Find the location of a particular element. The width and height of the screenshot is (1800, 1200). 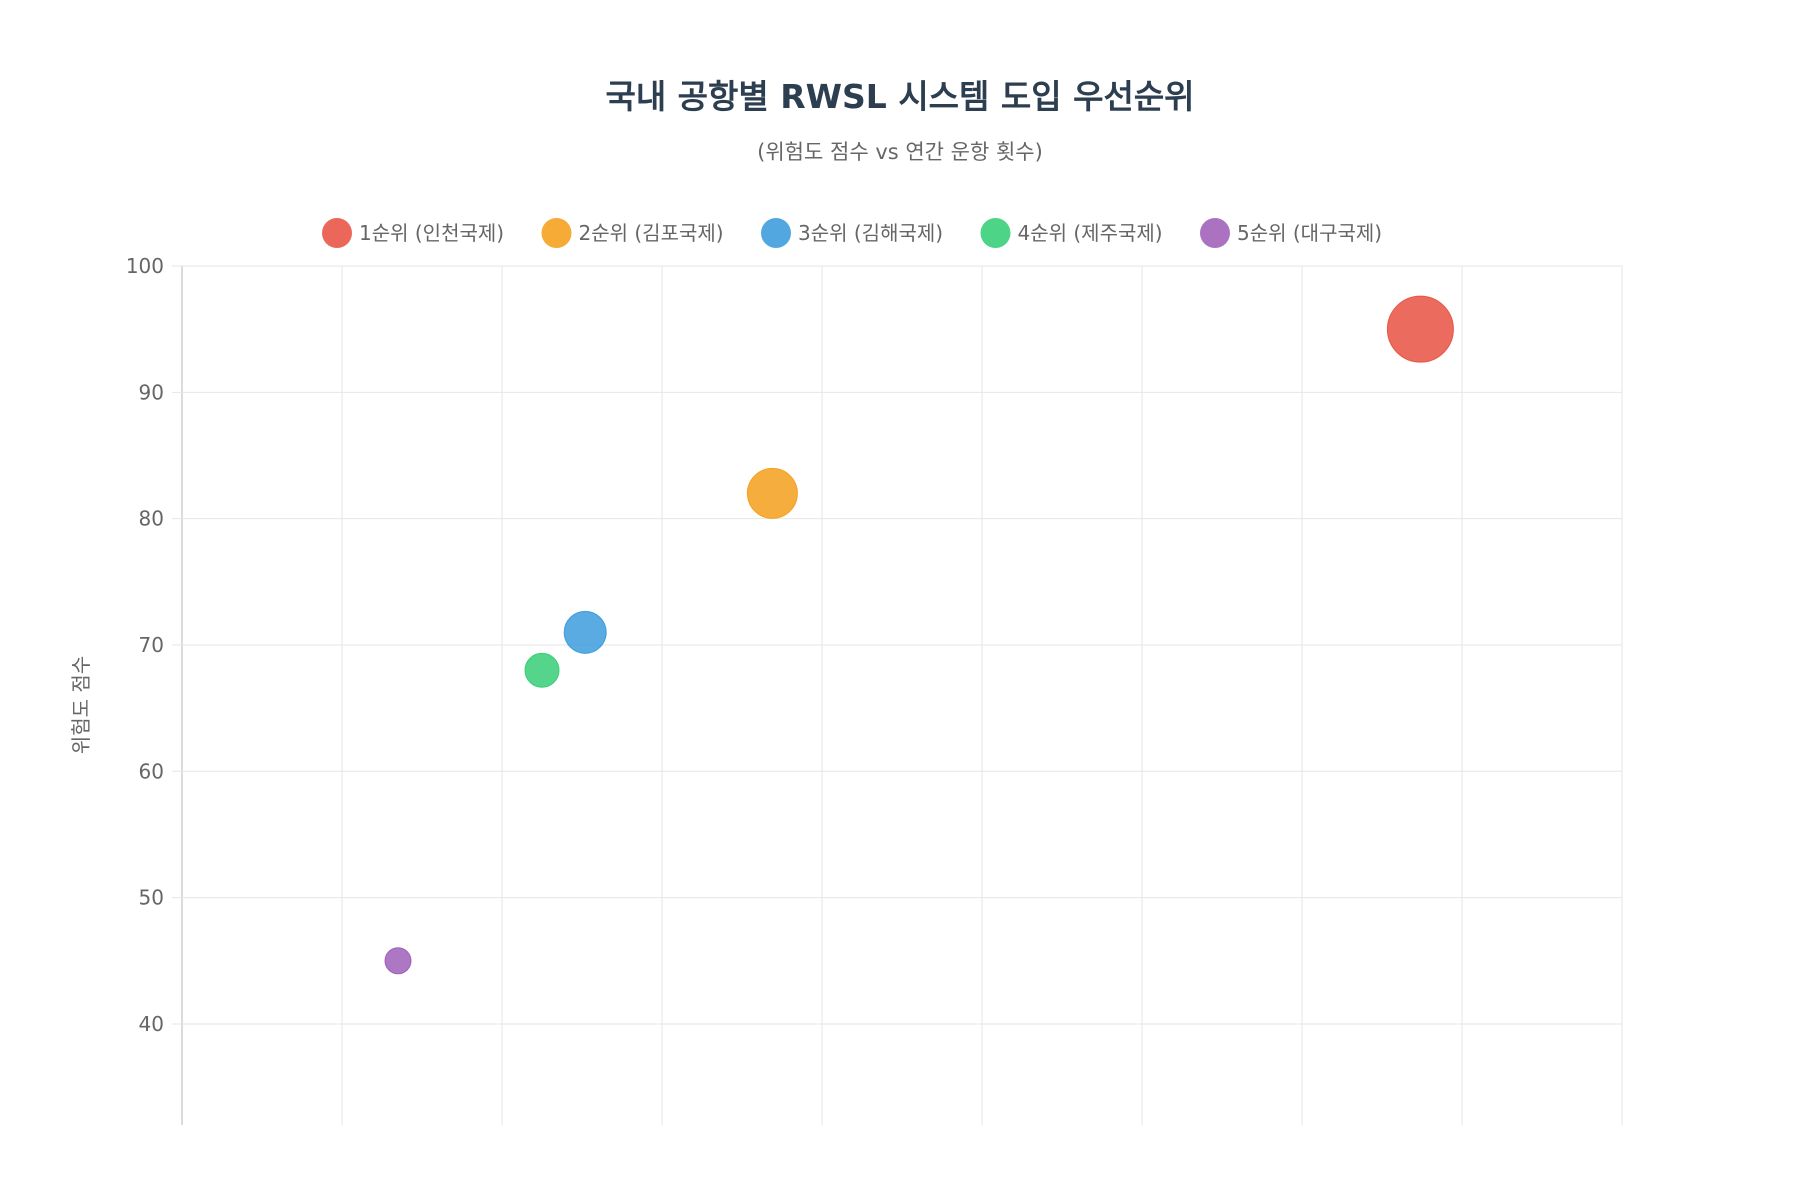

legend-label: 2순위 (김포국제) is located at coordinates (651, 233).